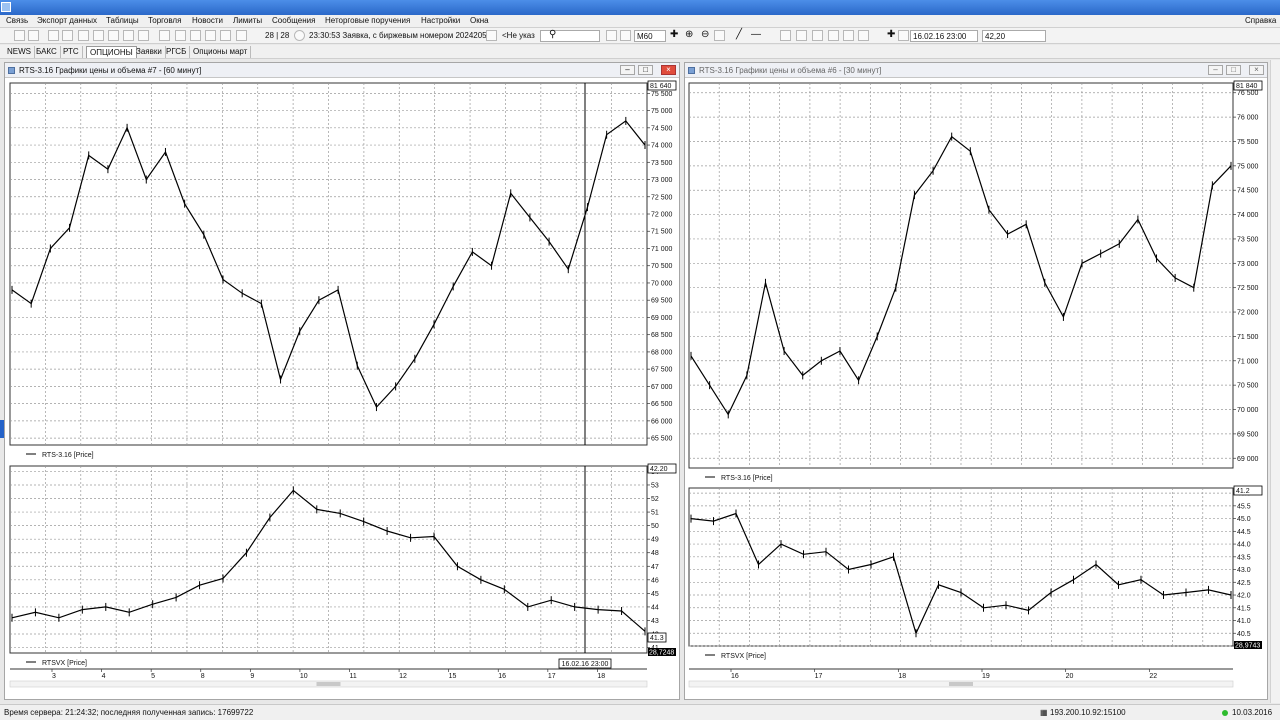 The height and width of the screenshot is (720, 1280). I want to click on tab-opciony-mart: Опционы март, so click(221, 52).